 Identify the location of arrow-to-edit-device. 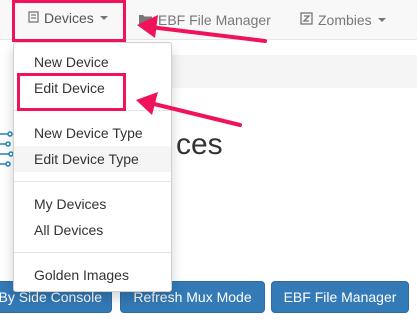
(195, 114).